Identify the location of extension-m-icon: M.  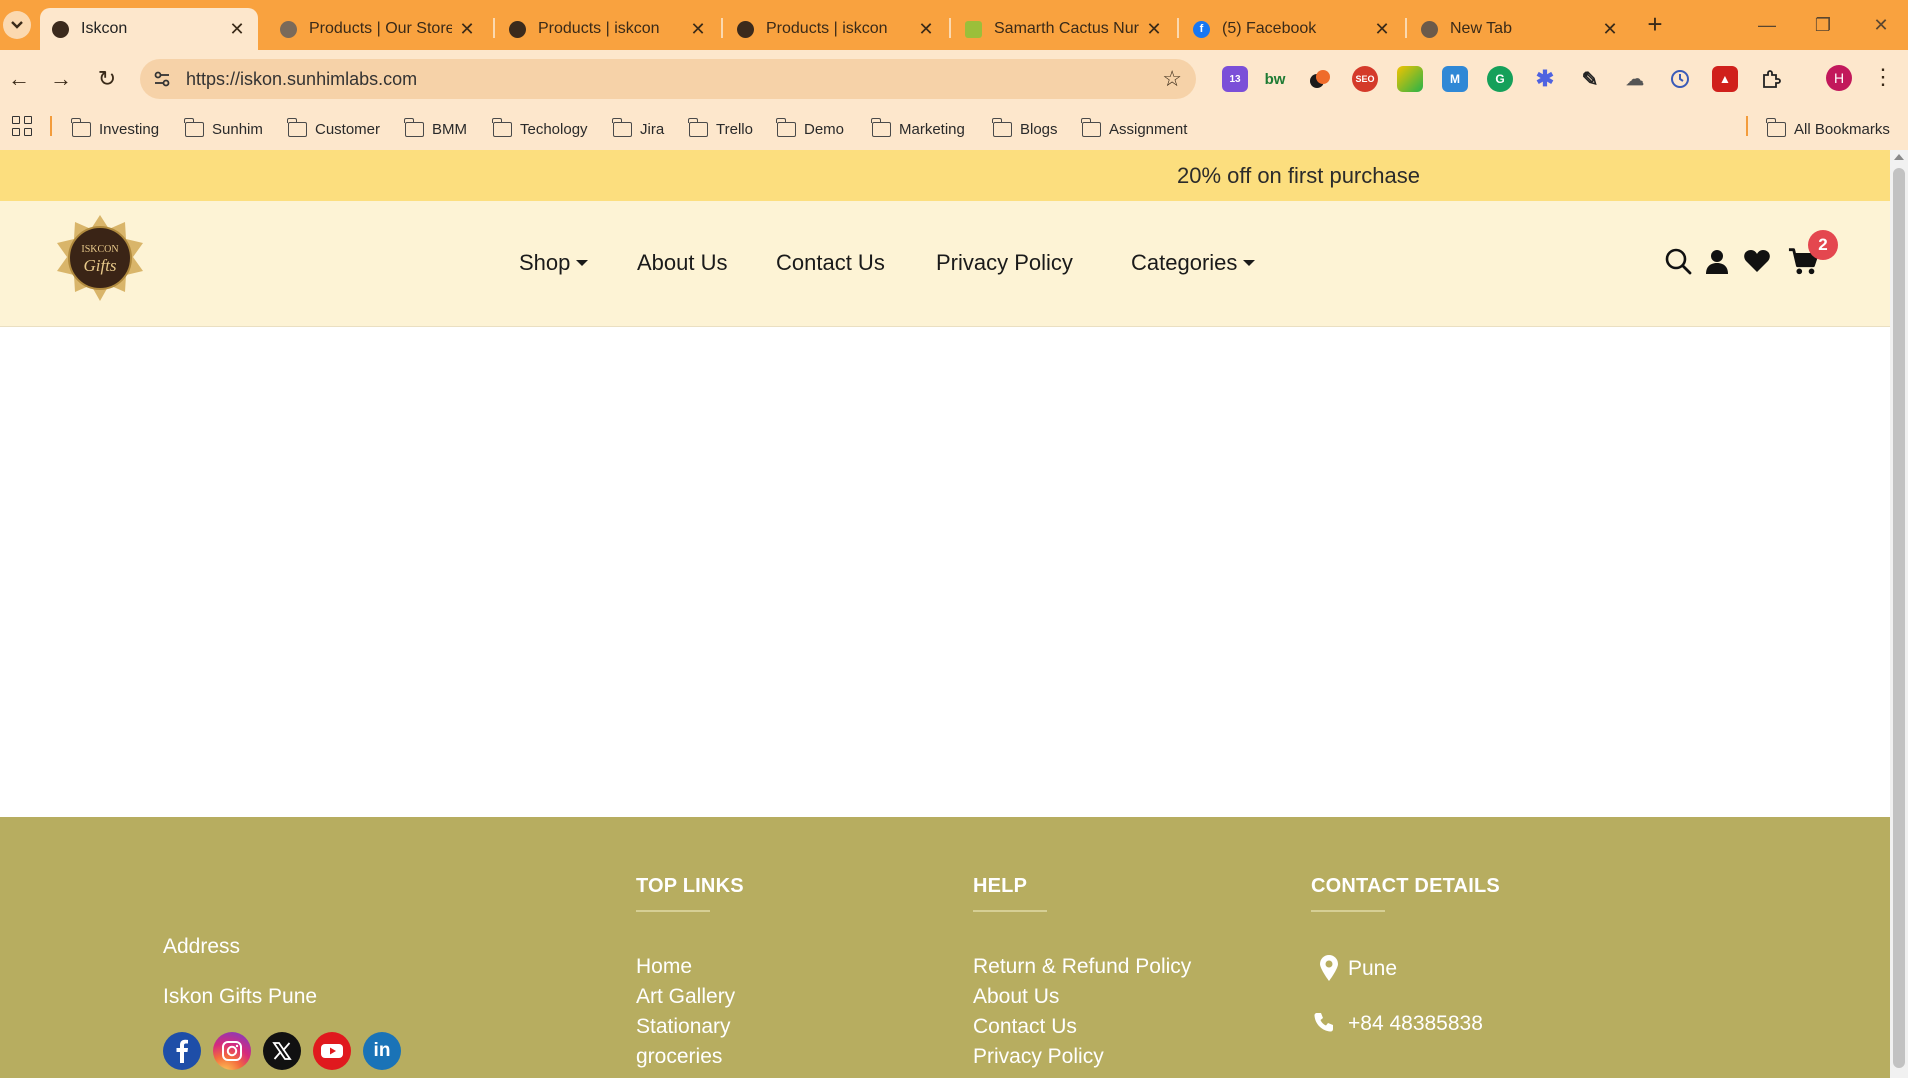
(1455, 79).